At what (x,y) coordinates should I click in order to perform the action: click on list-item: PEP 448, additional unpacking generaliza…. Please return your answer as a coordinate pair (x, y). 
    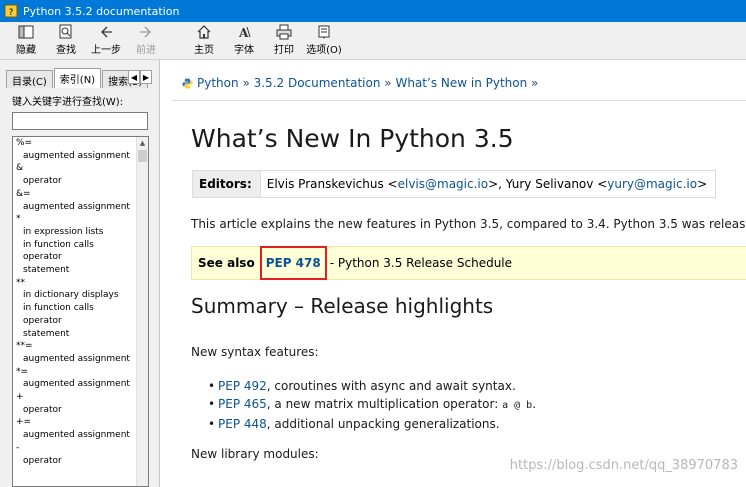
    Looking at the image, I should click on (372, 424).